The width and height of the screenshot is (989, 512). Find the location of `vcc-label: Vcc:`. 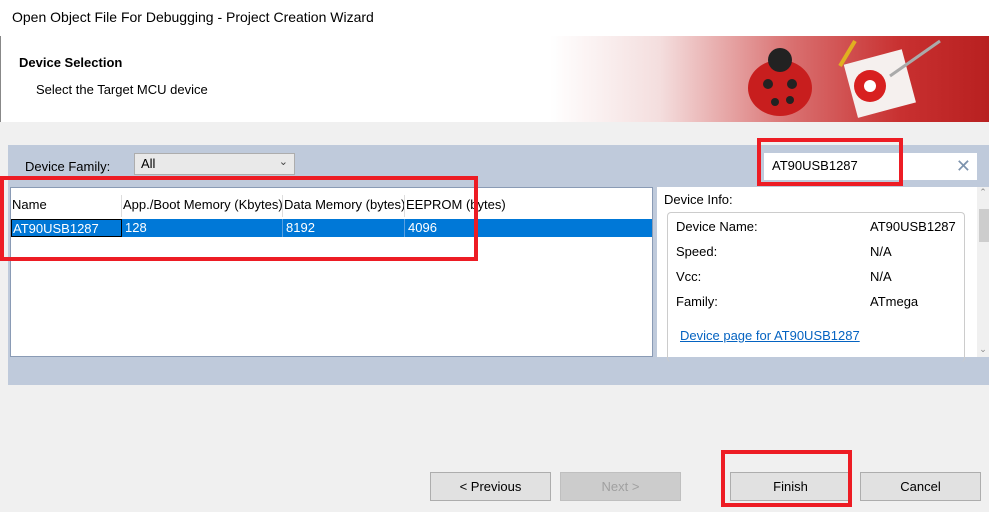

vcc-label: Vcc: is located at coordinates (689, 276).